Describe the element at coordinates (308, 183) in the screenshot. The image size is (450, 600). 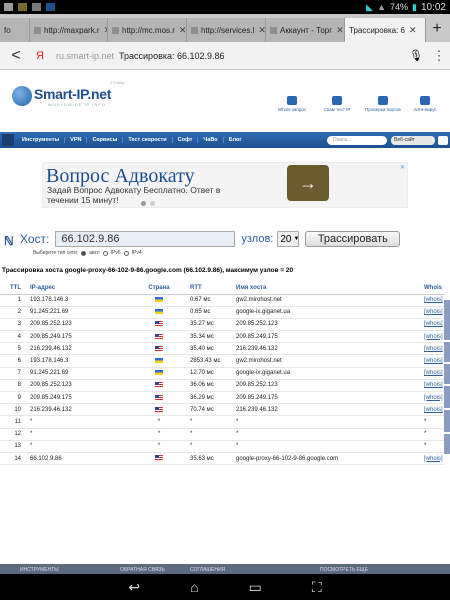
I see `ad-arrow-button: →` at that location.